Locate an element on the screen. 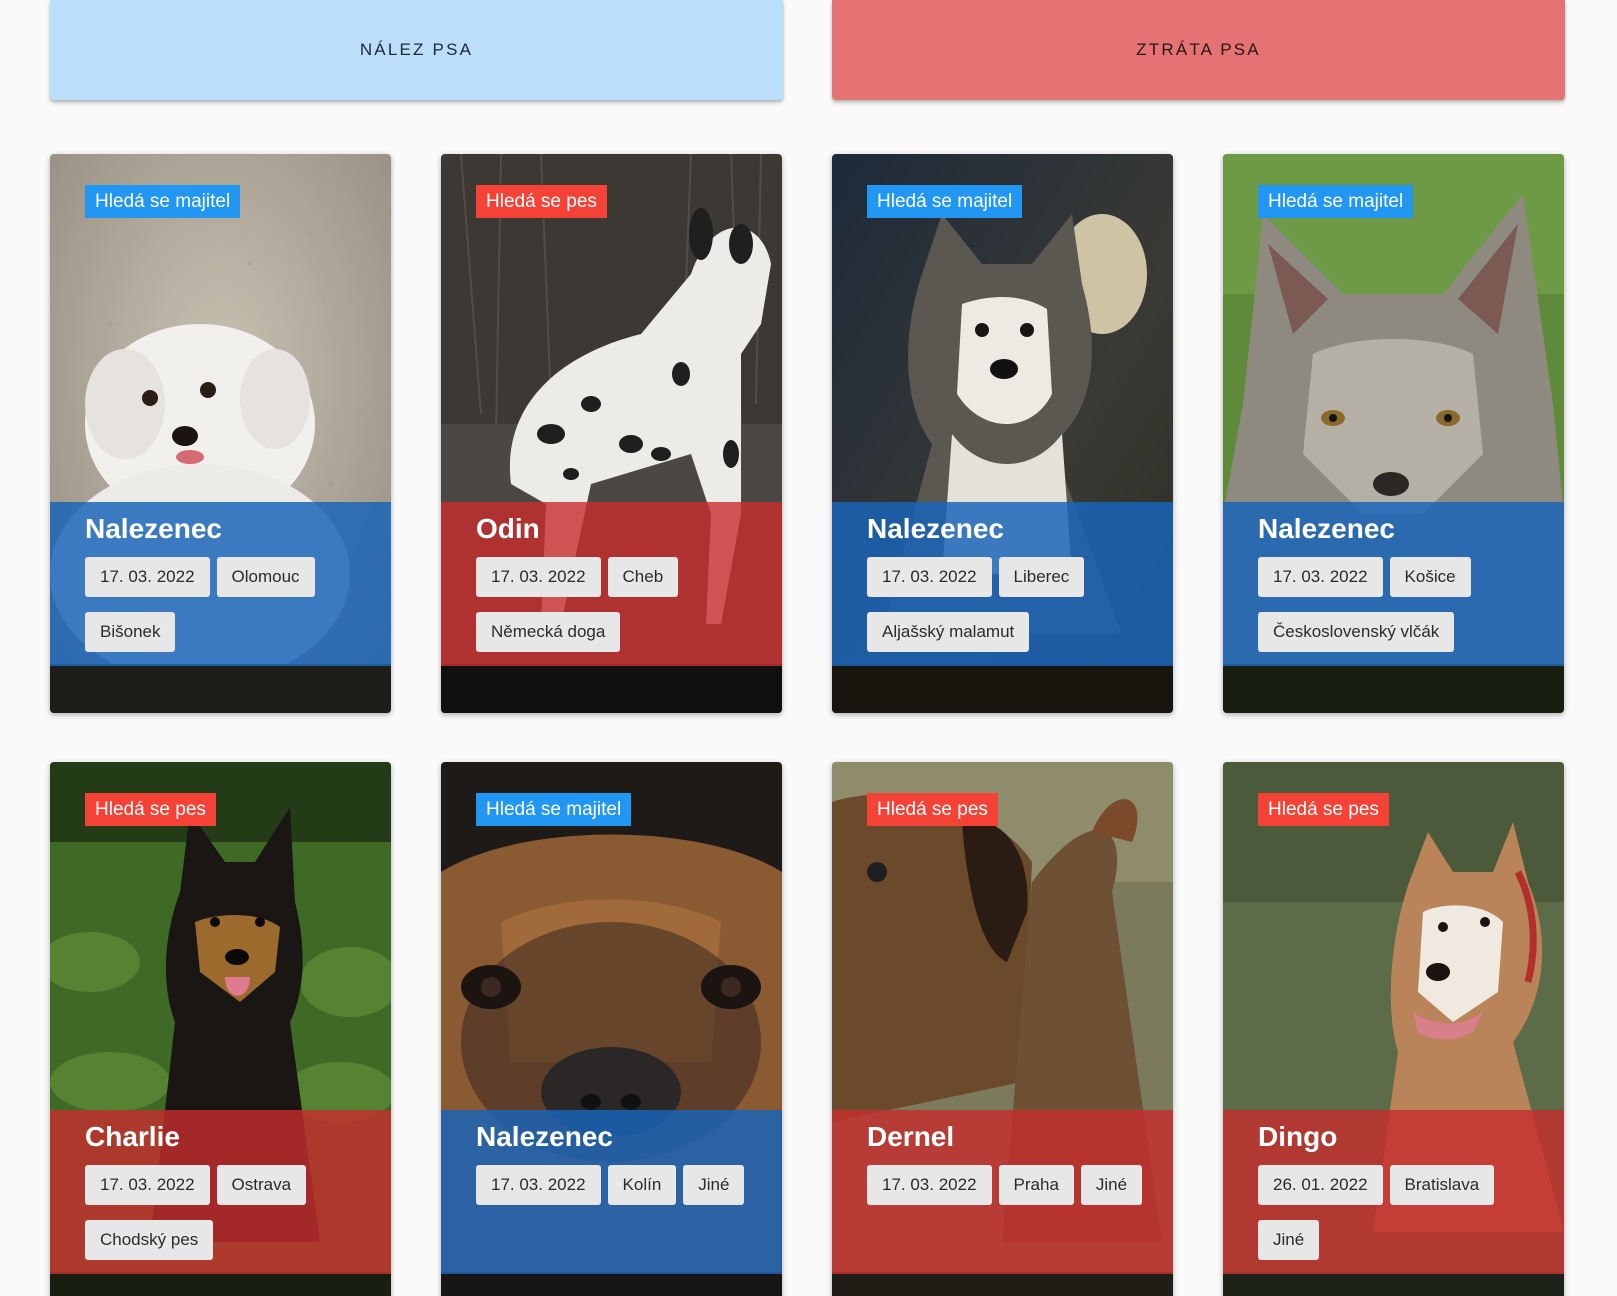 This screenshot has width=1617, height=1296. card-info-panel: Charlie 17. 03. 2022 OstravaChodský pes is located at coordinates (220, 1192).